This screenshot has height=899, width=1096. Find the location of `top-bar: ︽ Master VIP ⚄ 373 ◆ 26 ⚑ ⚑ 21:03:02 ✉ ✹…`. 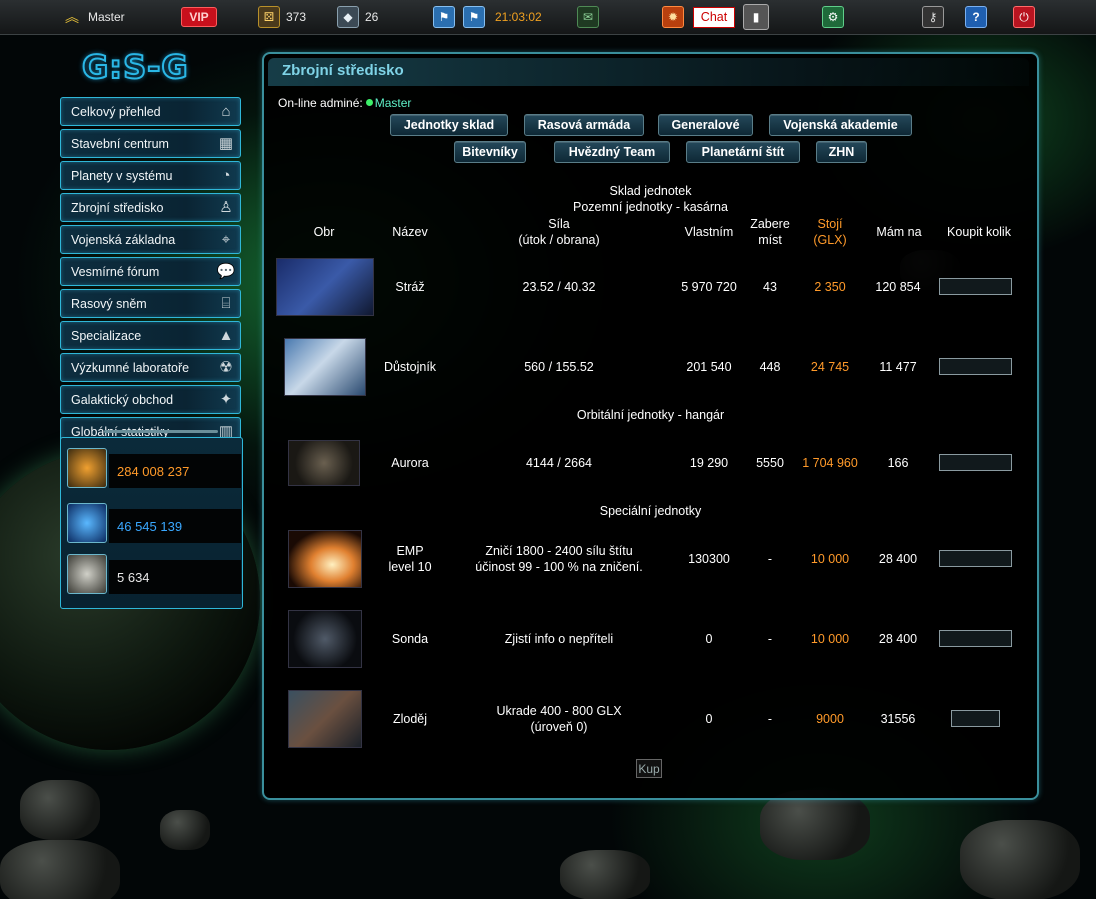

top-bar: ︽ Master VIP ⚄ 373 ◆ 26 ⚑ ⚑ 21:03:02 ✉ ✹… is located at coordinates (548, 17).